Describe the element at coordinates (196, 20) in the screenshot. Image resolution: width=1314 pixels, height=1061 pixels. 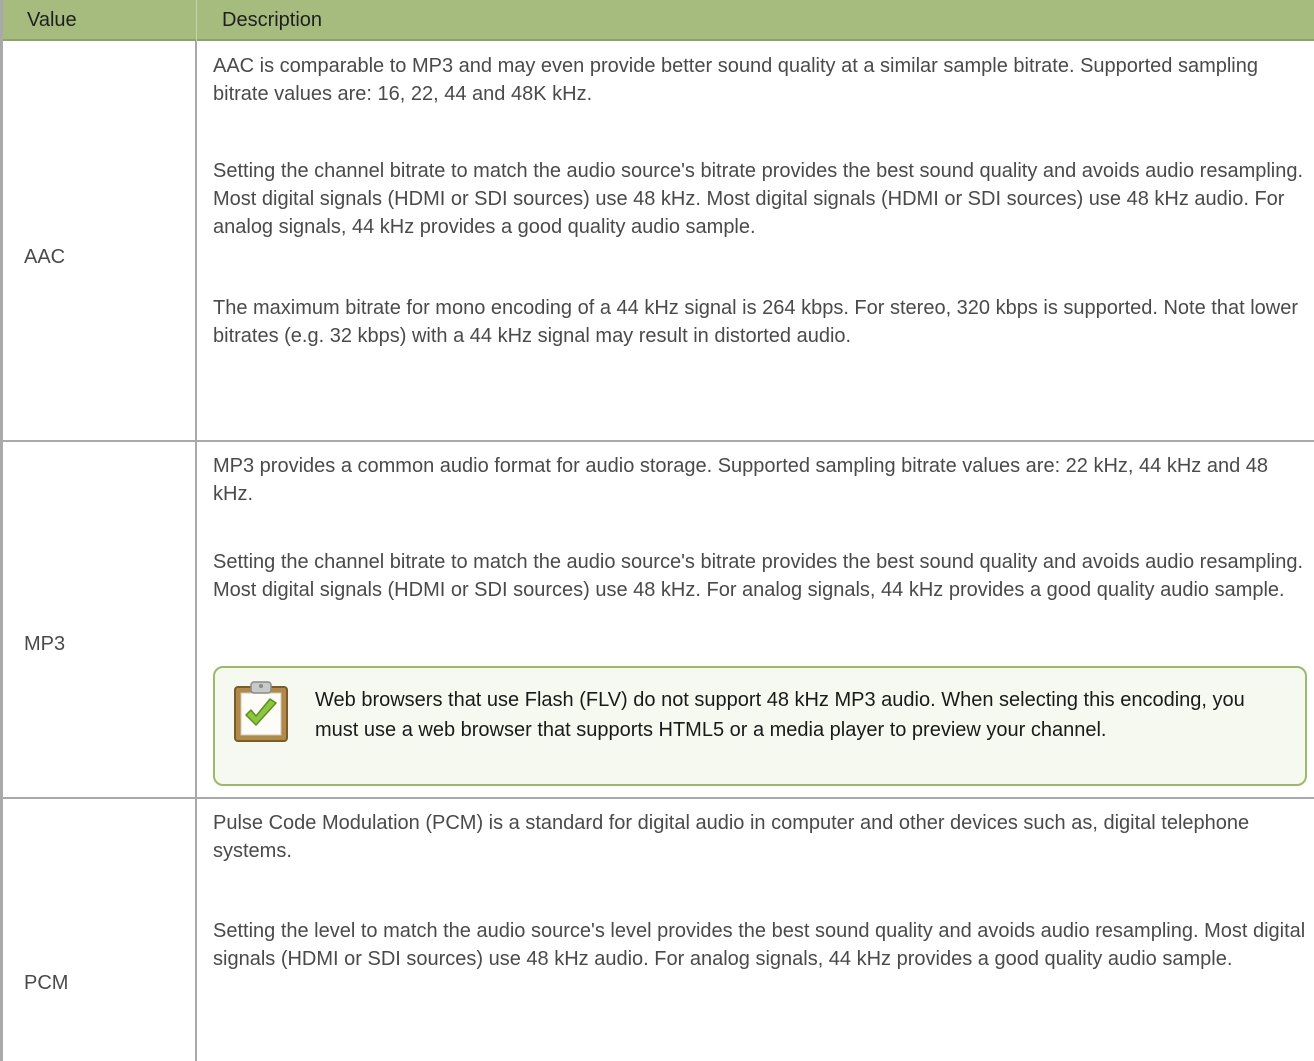
I see `header-separator` at that location.